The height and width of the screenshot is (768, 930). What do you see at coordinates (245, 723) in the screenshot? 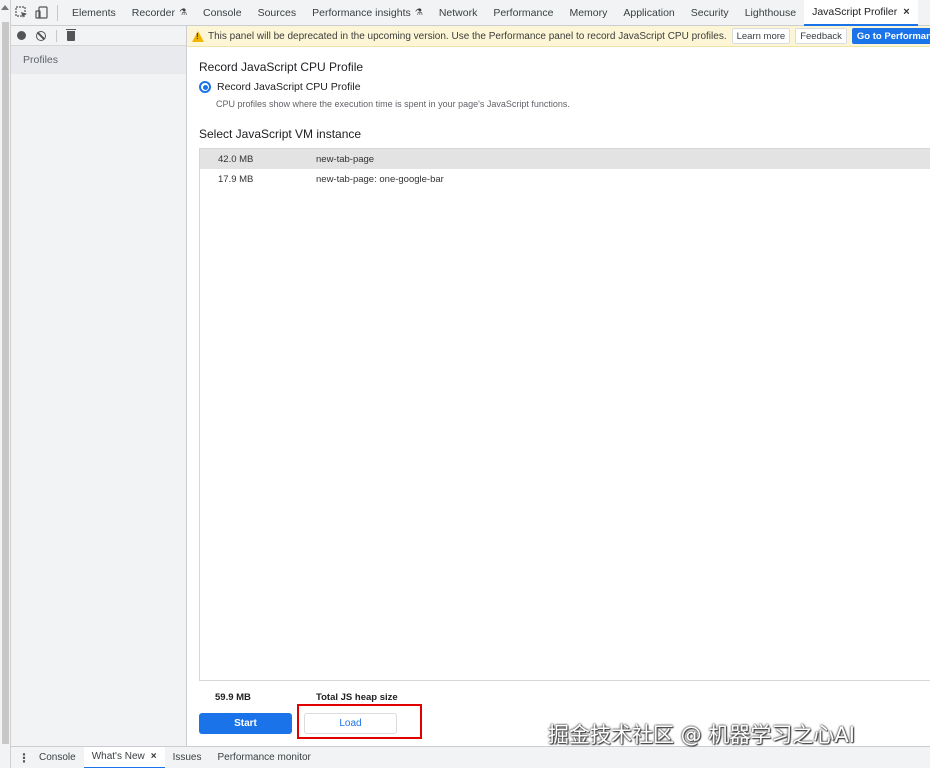
I see `start-button: Start` at bounding box center [245, 723].